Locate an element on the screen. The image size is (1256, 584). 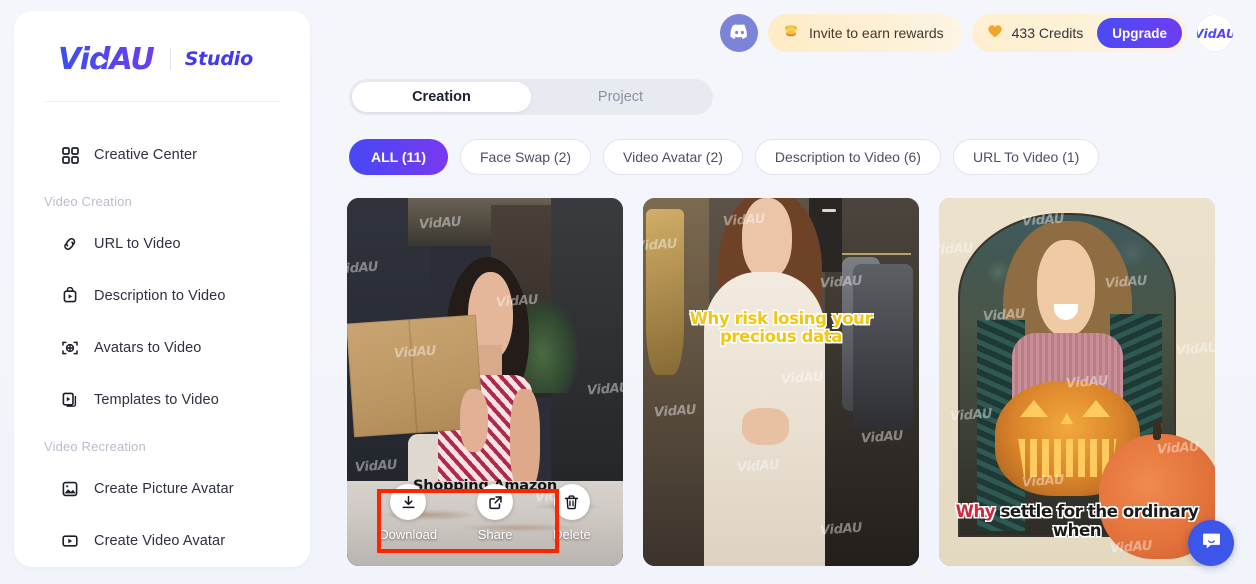
sidebar-item-url-to-video: URL to Video is located at coordinates (185, 244).